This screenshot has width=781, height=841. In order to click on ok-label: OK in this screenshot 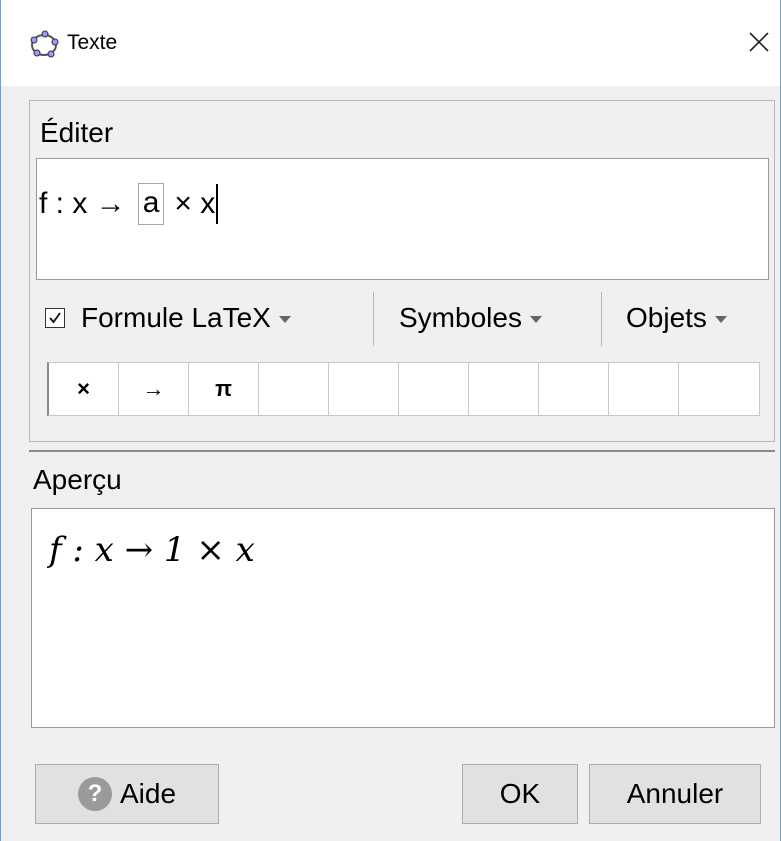, I will do `click(520, 793)`.